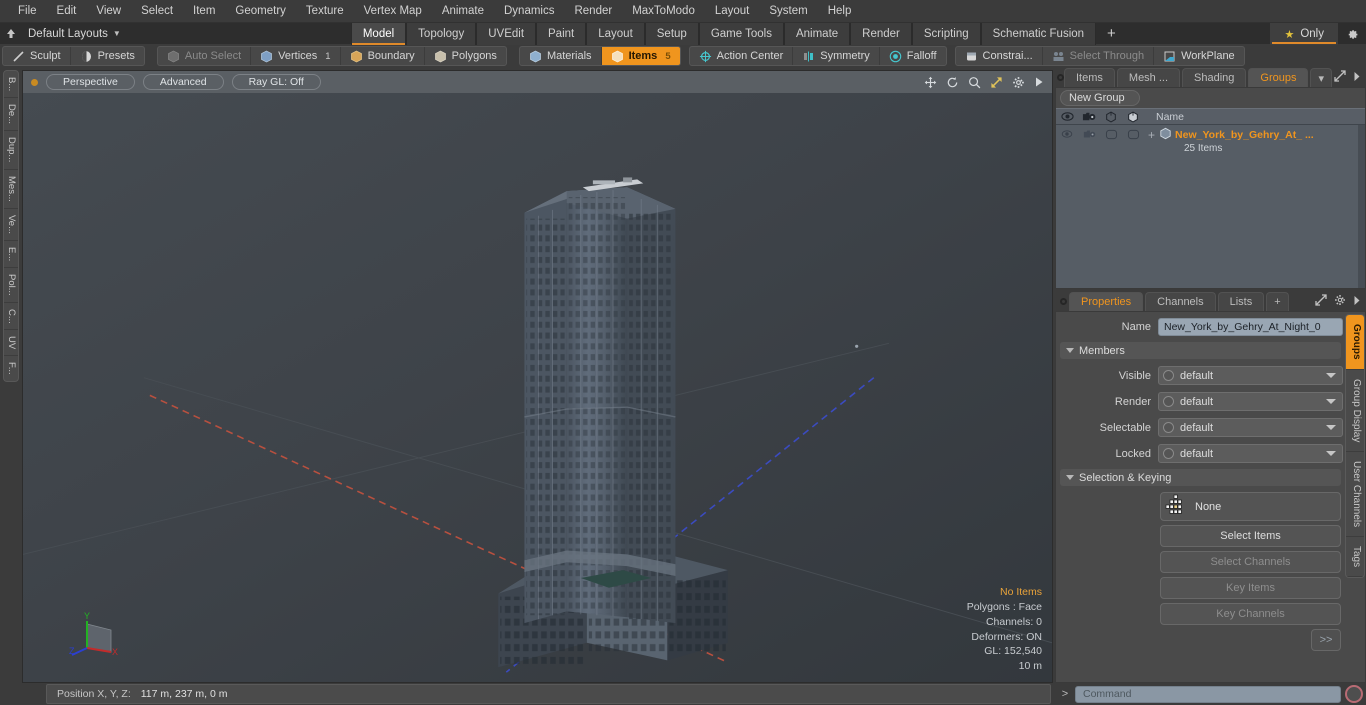 The width and height of the screenshot is (1366, 705). I want to click on menu-item-texture: Texture, so click(325, 11).